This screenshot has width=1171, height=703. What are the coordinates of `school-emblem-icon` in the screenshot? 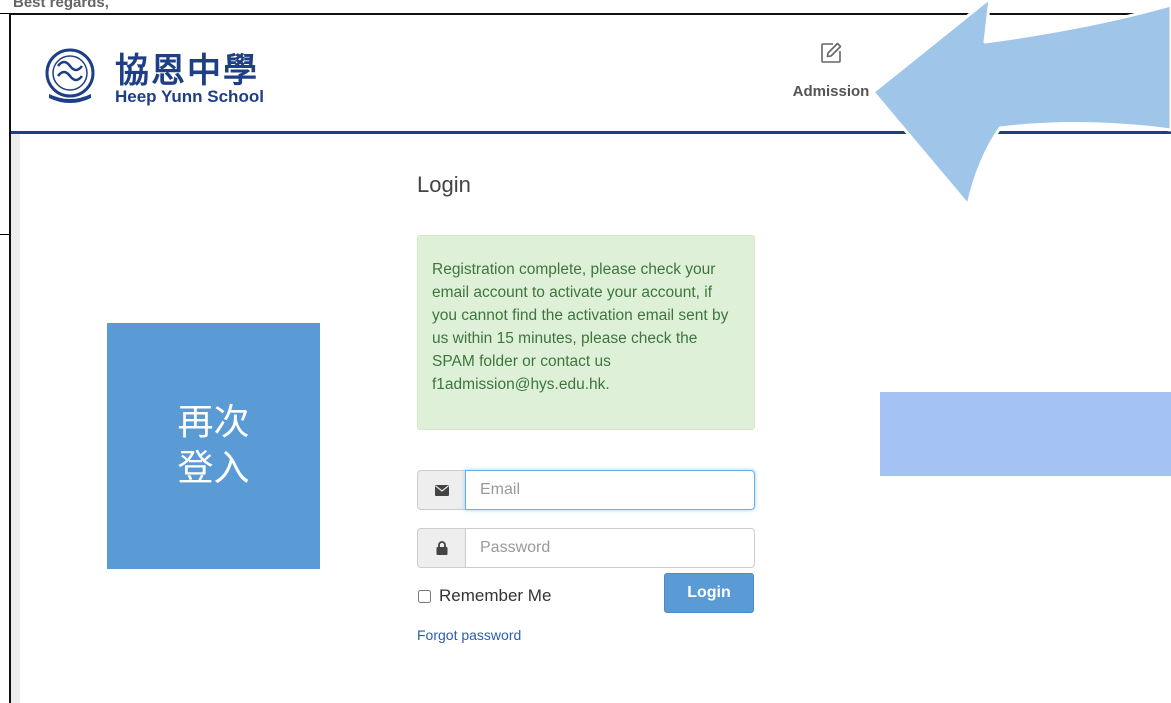 It's located at (70, 75).